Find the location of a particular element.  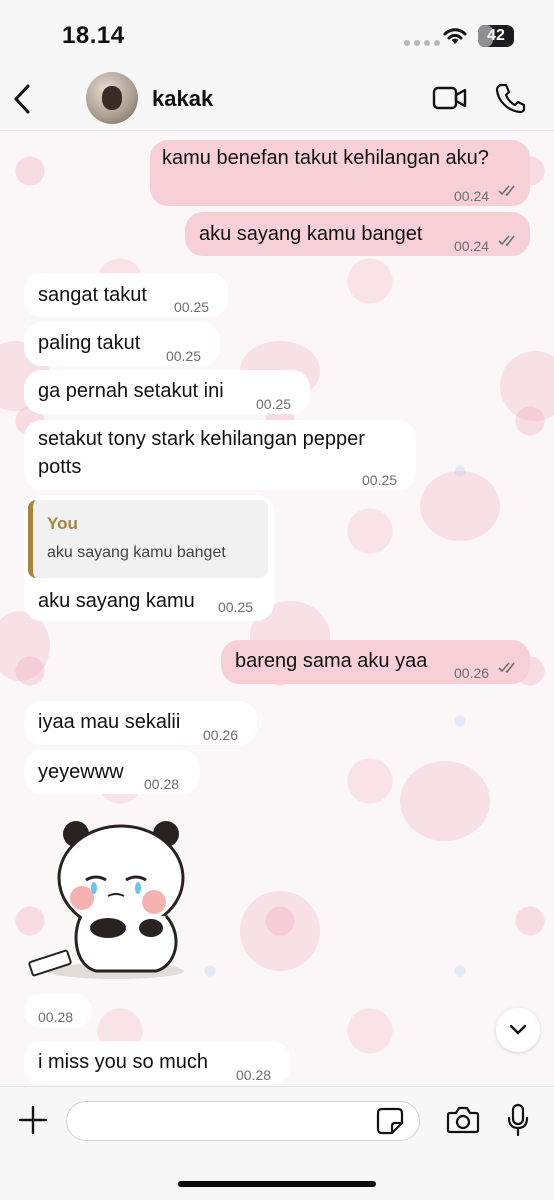

quoted-text: aku sayang kamu banget is located at coordinates (136, 552).